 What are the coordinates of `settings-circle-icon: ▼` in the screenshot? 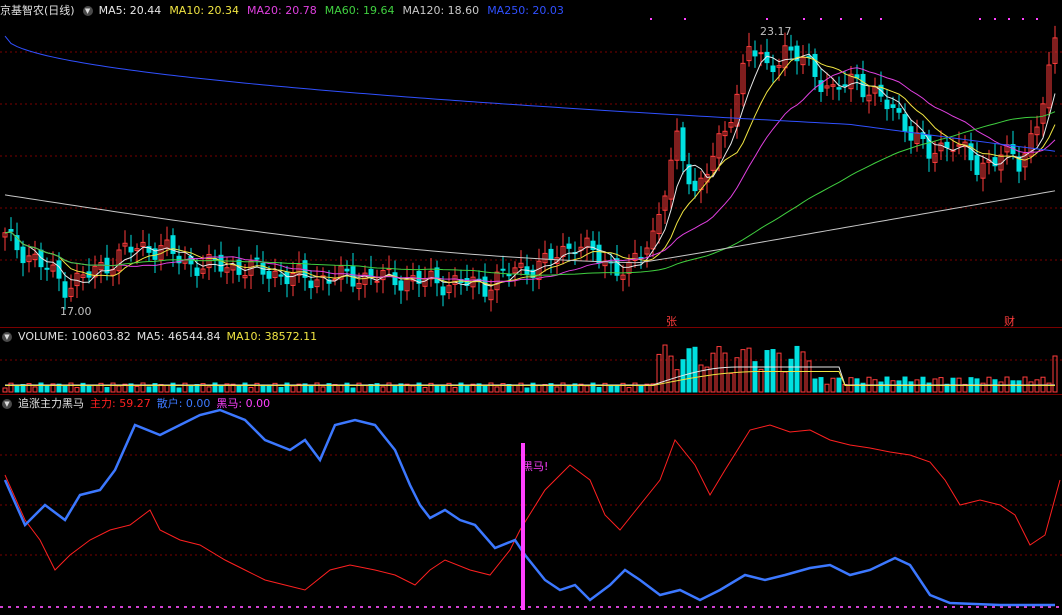 It's located at (87, 11).